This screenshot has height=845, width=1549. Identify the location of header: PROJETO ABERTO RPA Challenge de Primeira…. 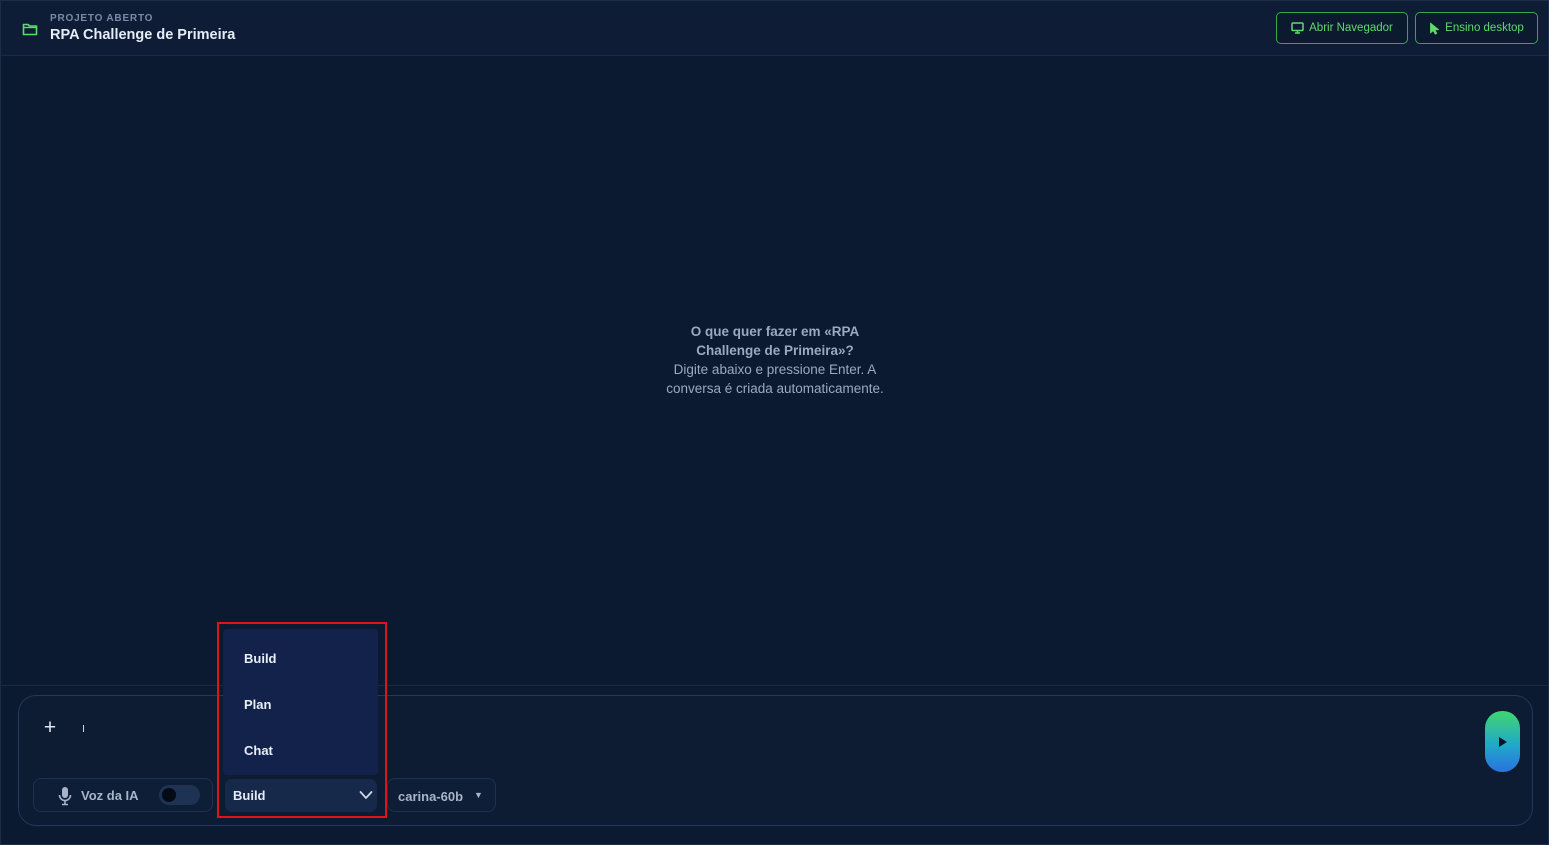
(774, 28).